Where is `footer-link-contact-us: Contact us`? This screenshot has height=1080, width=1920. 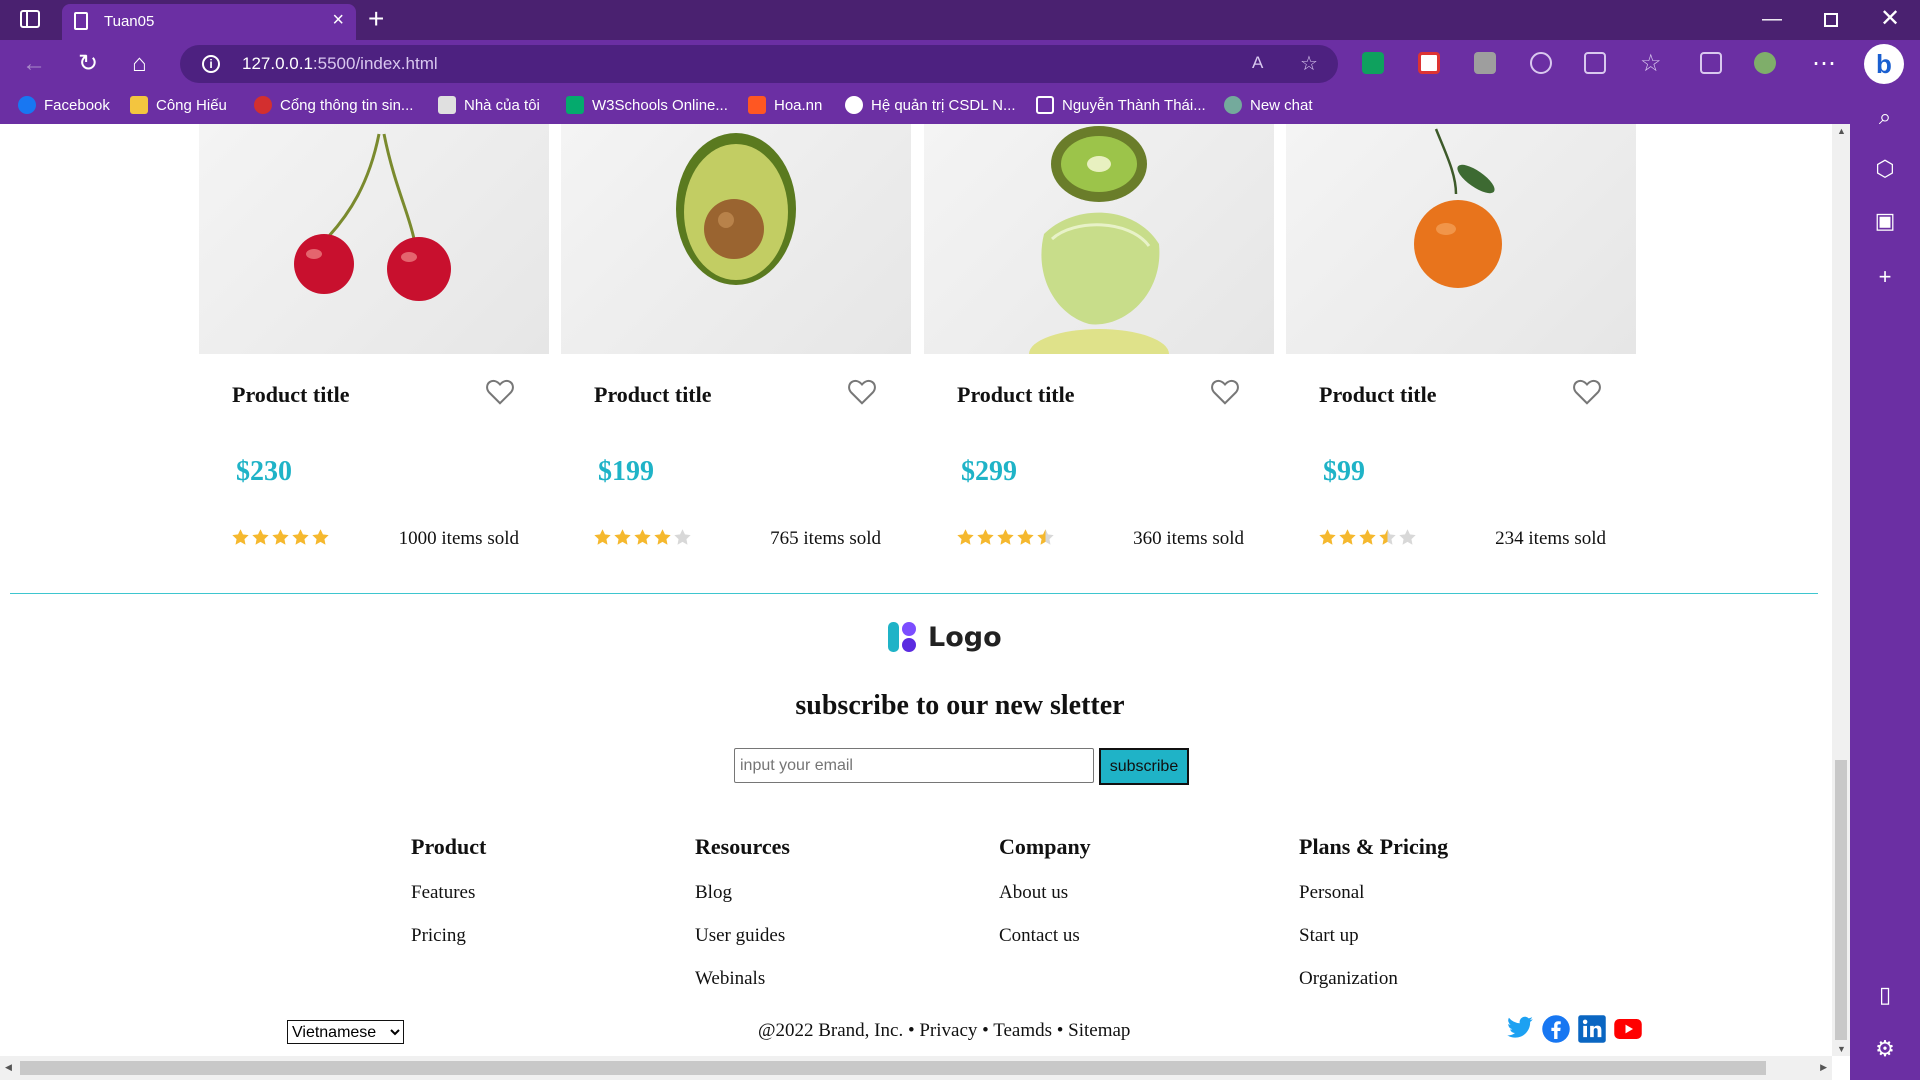 footer-link-contact-us: Contact us is located at coordinates (1045, 946).